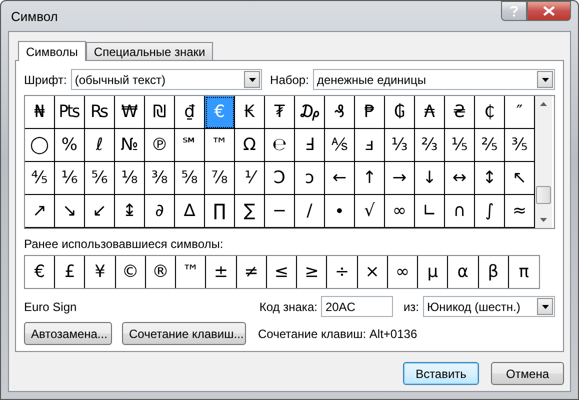 Image resolution: width=579 pixels, height=400 pixels. I want to click on symbol-cell: ₯, so click(310, 112).